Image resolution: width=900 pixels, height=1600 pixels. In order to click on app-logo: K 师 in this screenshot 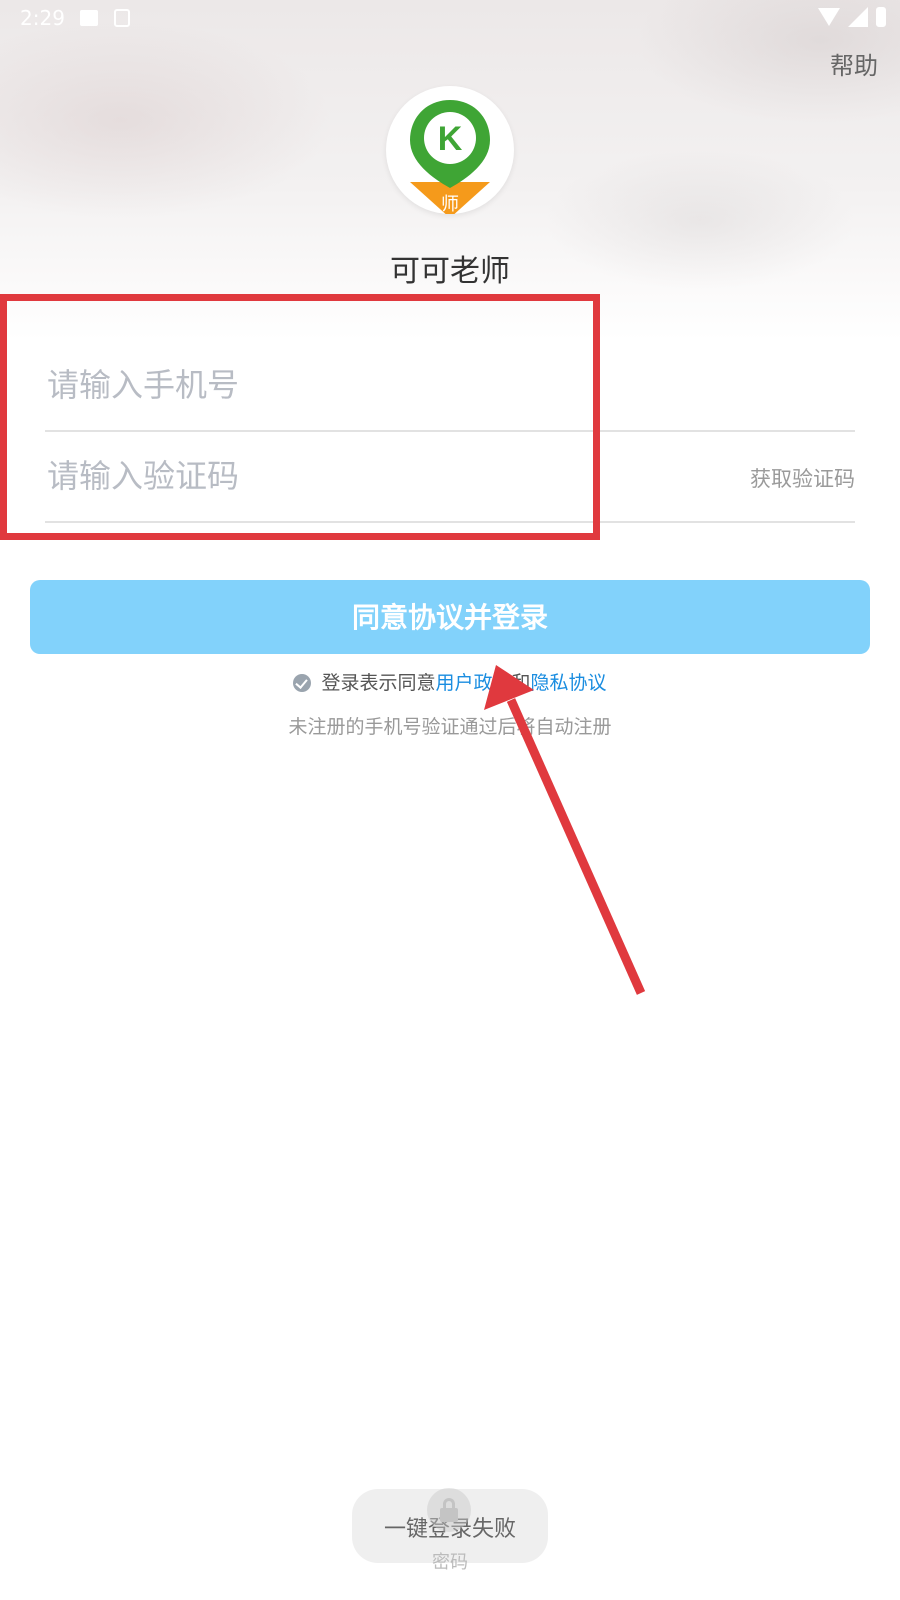, I will do `click(450, 150)`.